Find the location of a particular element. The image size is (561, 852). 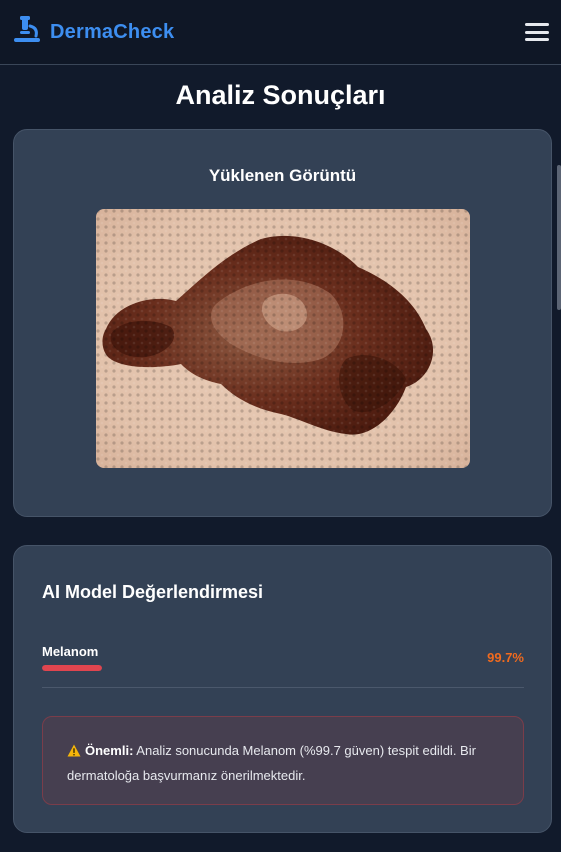

divider is located at coordinates (283, 687).